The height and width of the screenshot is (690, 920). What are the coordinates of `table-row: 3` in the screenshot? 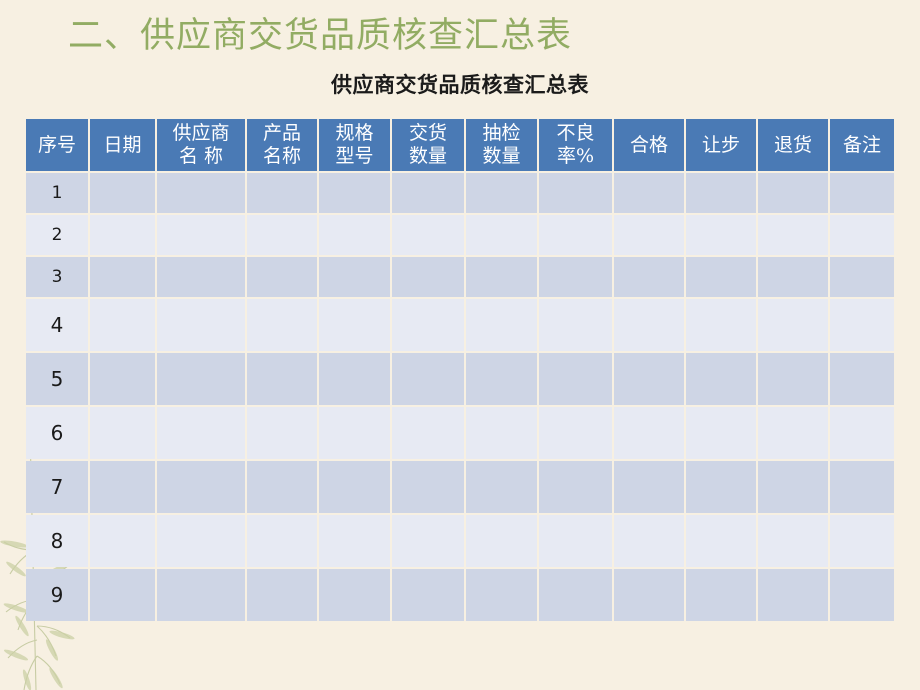 It's located at (460, 277).